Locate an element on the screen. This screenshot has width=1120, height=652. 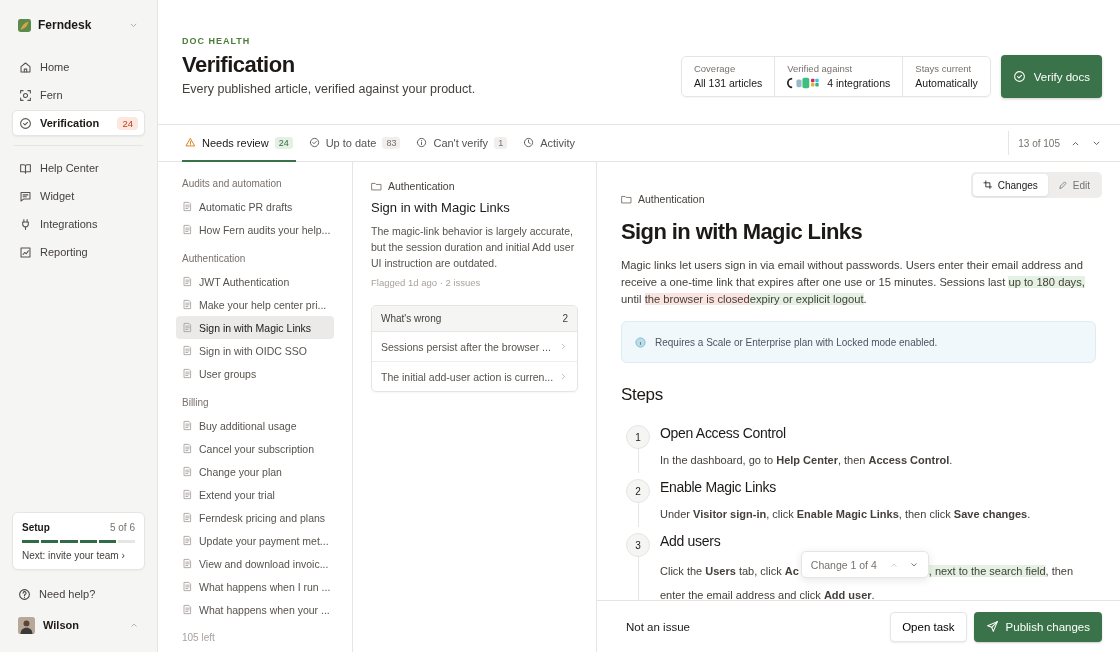
filter-tab: Can't verify 1 is located at coordinates (462, 143).